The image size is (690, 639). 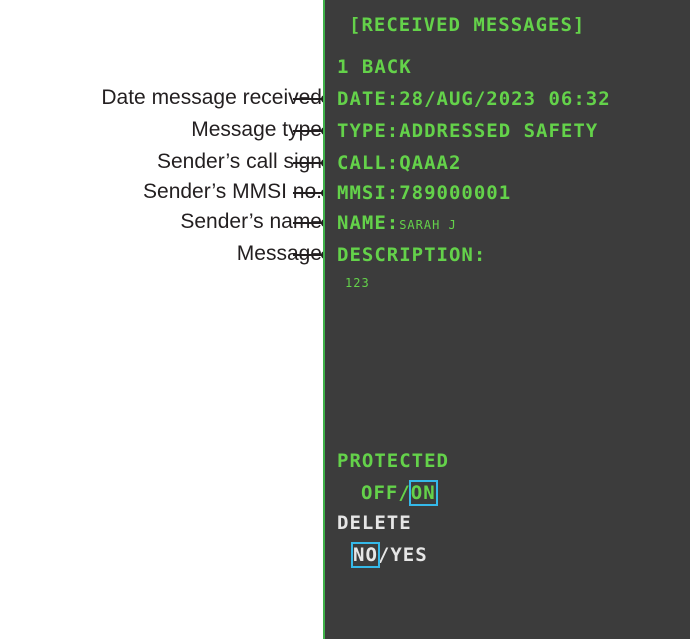 What do you see at coordinates (311, 193) in the screenshot?
I see `leader-line-mmsi` at bounding box center [311, 193].